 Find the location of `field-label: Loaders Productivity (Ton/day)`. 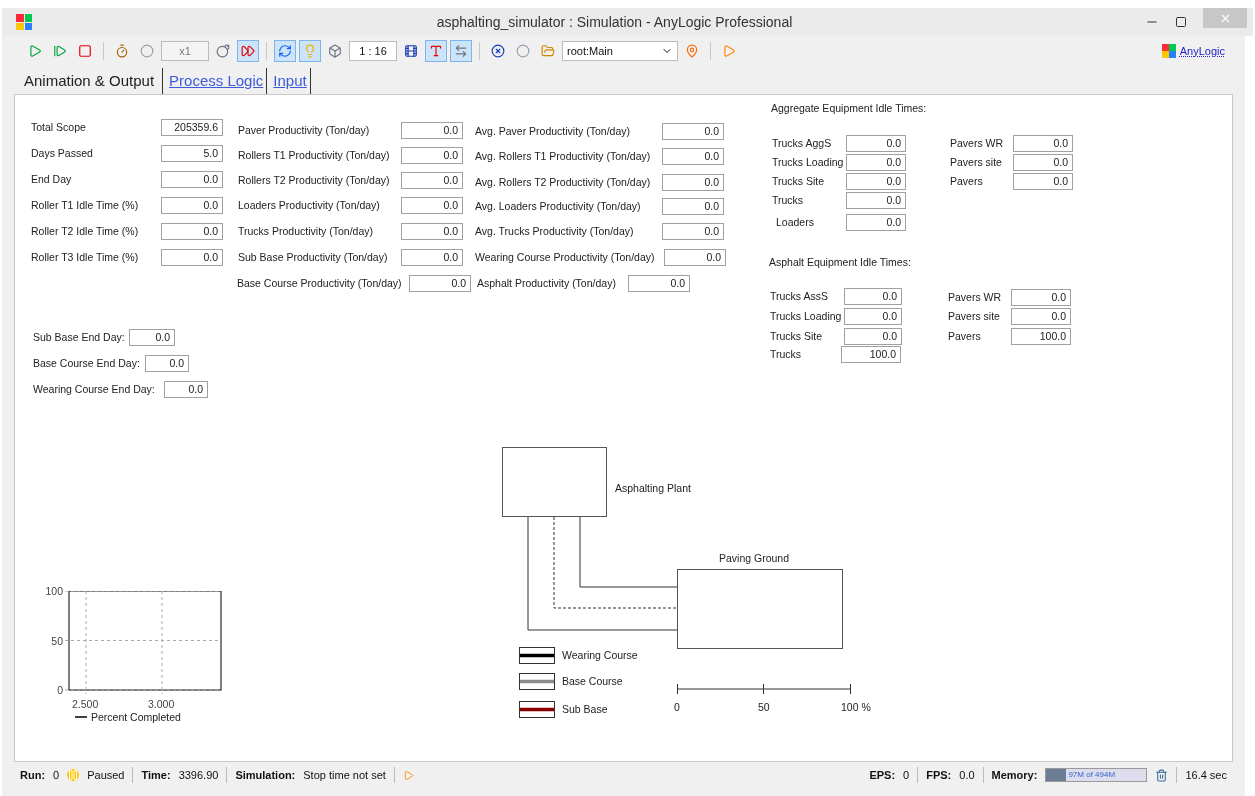

field-label: Loaders Productivity (Ton/day) is located at coordinates (309, 205).